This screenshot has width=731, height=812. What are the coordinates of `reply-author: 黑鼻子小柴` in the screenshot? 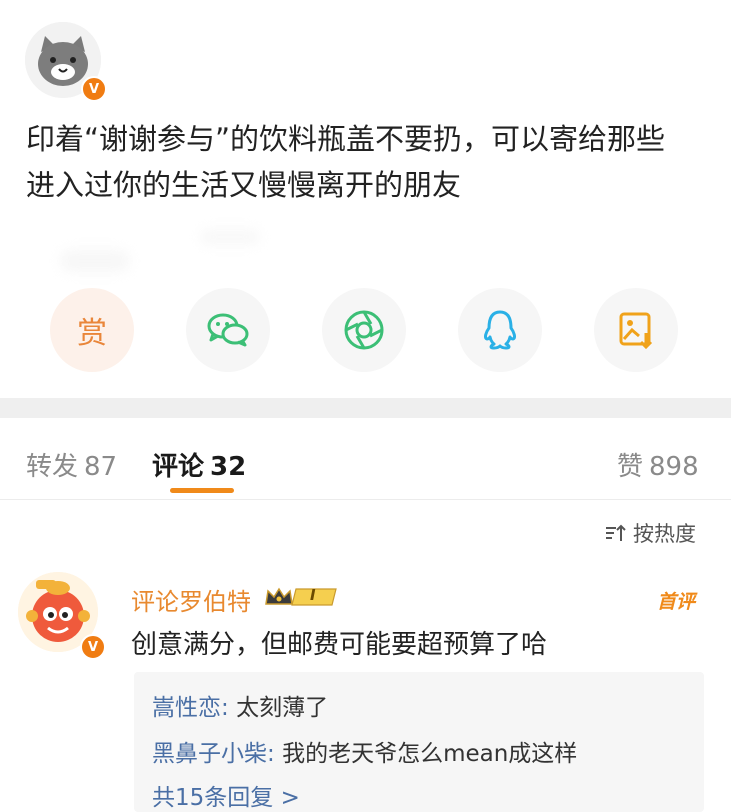 It's located at (209, 754).